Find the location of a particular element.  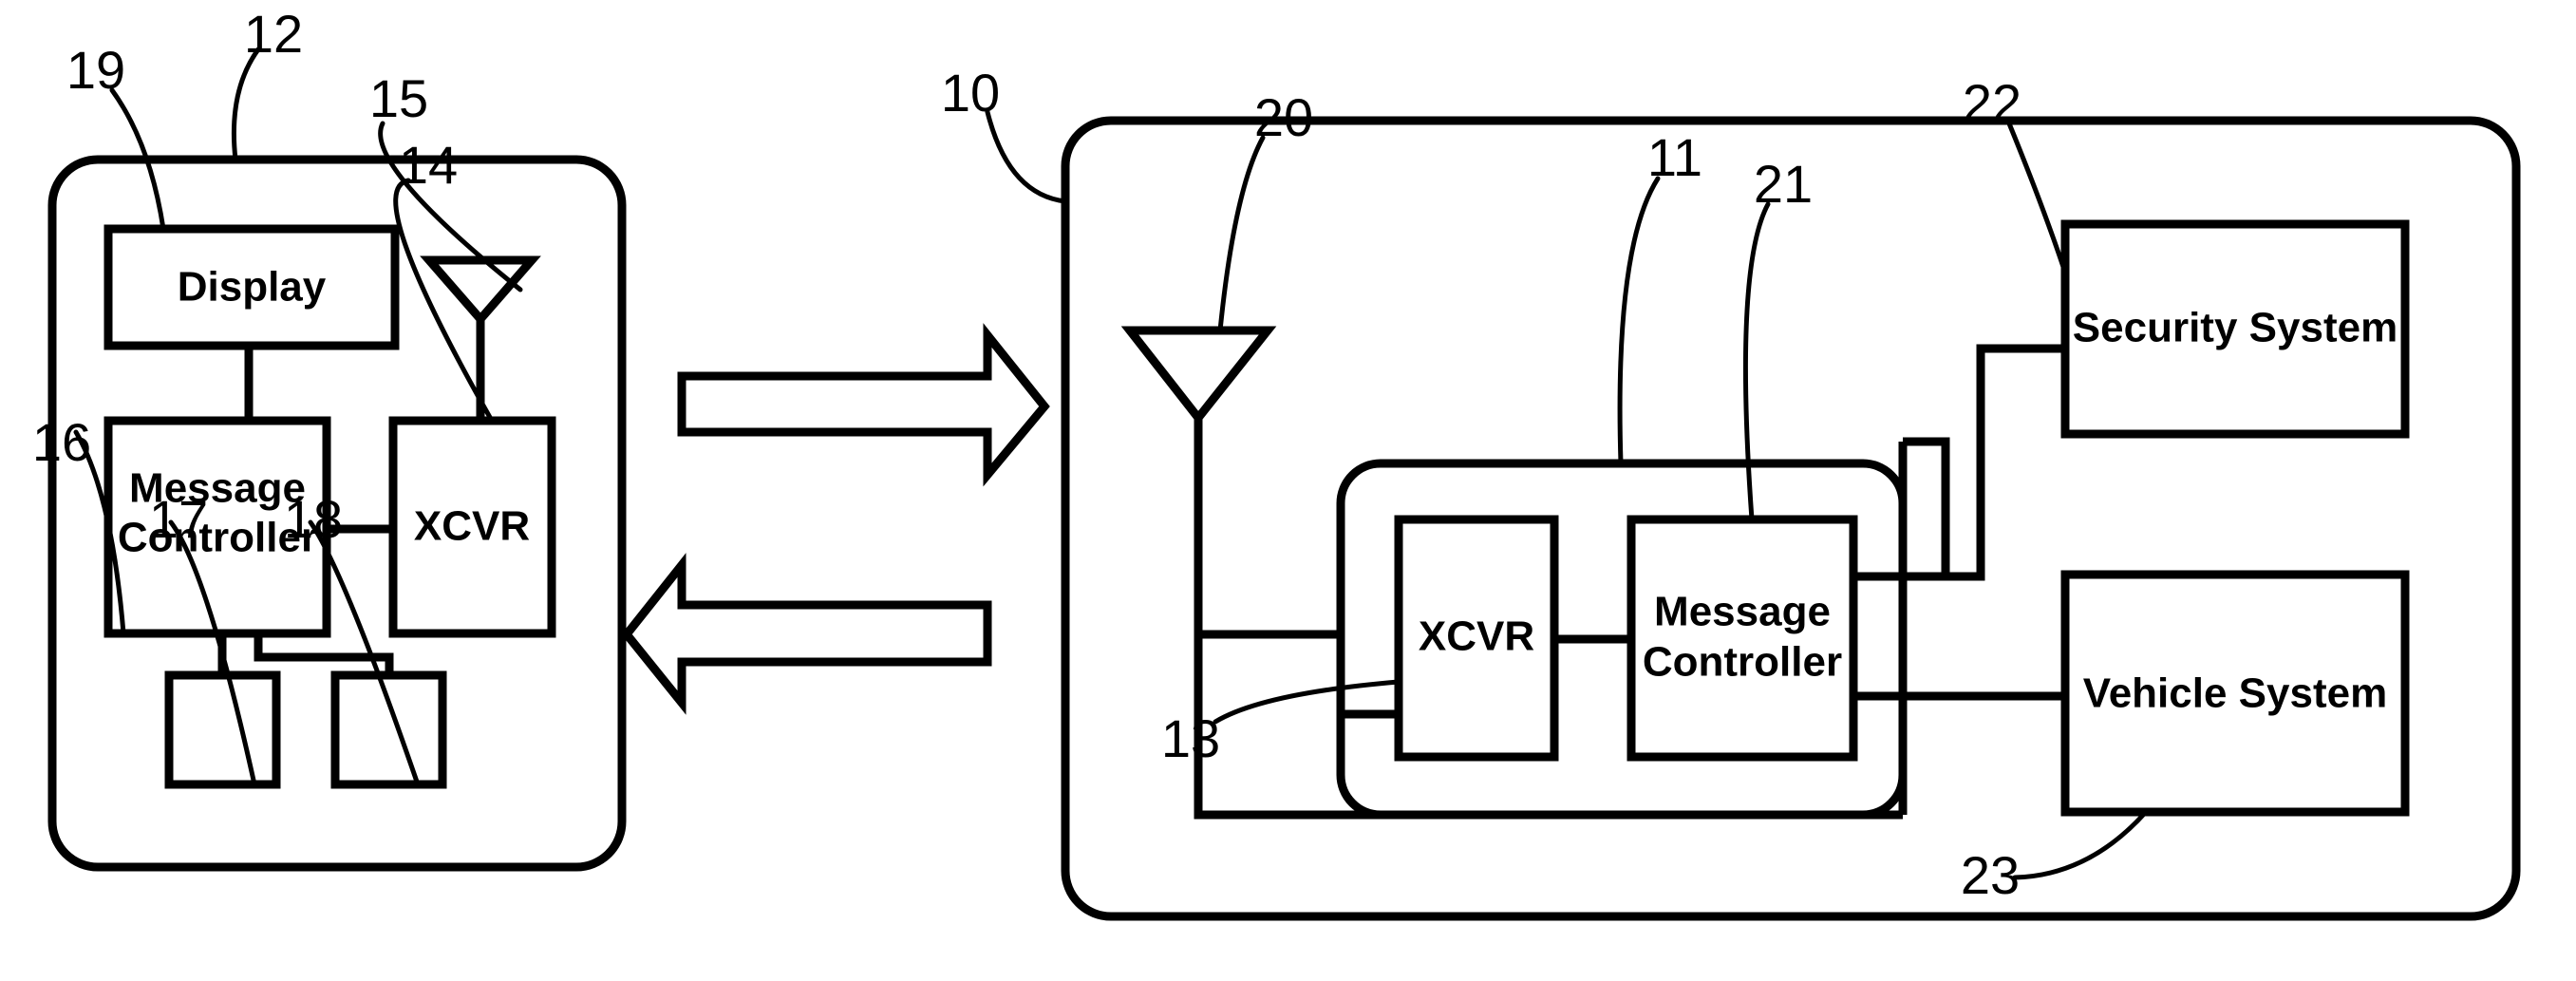

link-arrows-group is located at coordinates (835, 519).